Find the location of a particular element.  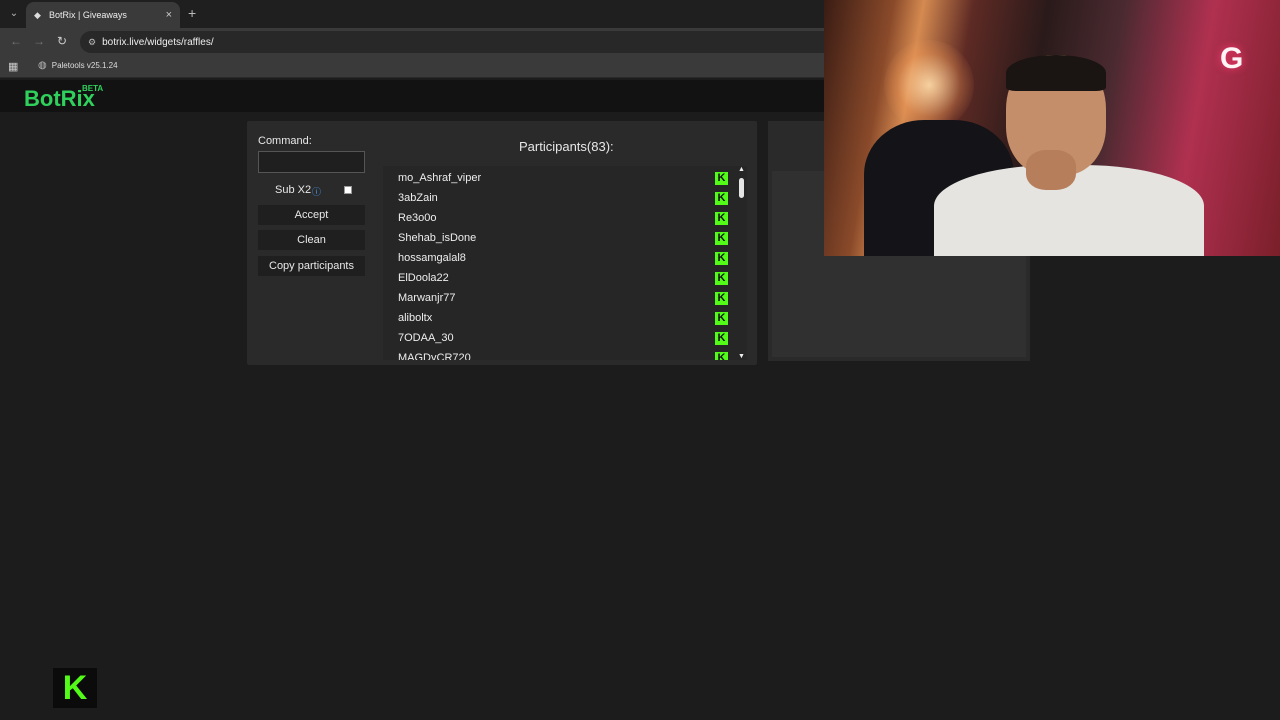

copy-participants-button: Copy participants is located at coordinates (311, 266).